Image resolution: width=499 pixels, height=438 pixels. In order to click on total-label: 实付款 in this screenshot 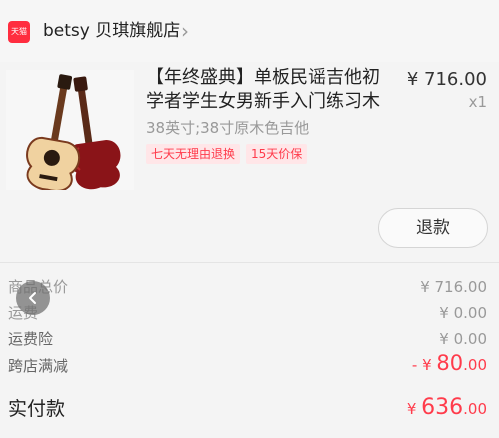, I will do `click(37, 409)`.